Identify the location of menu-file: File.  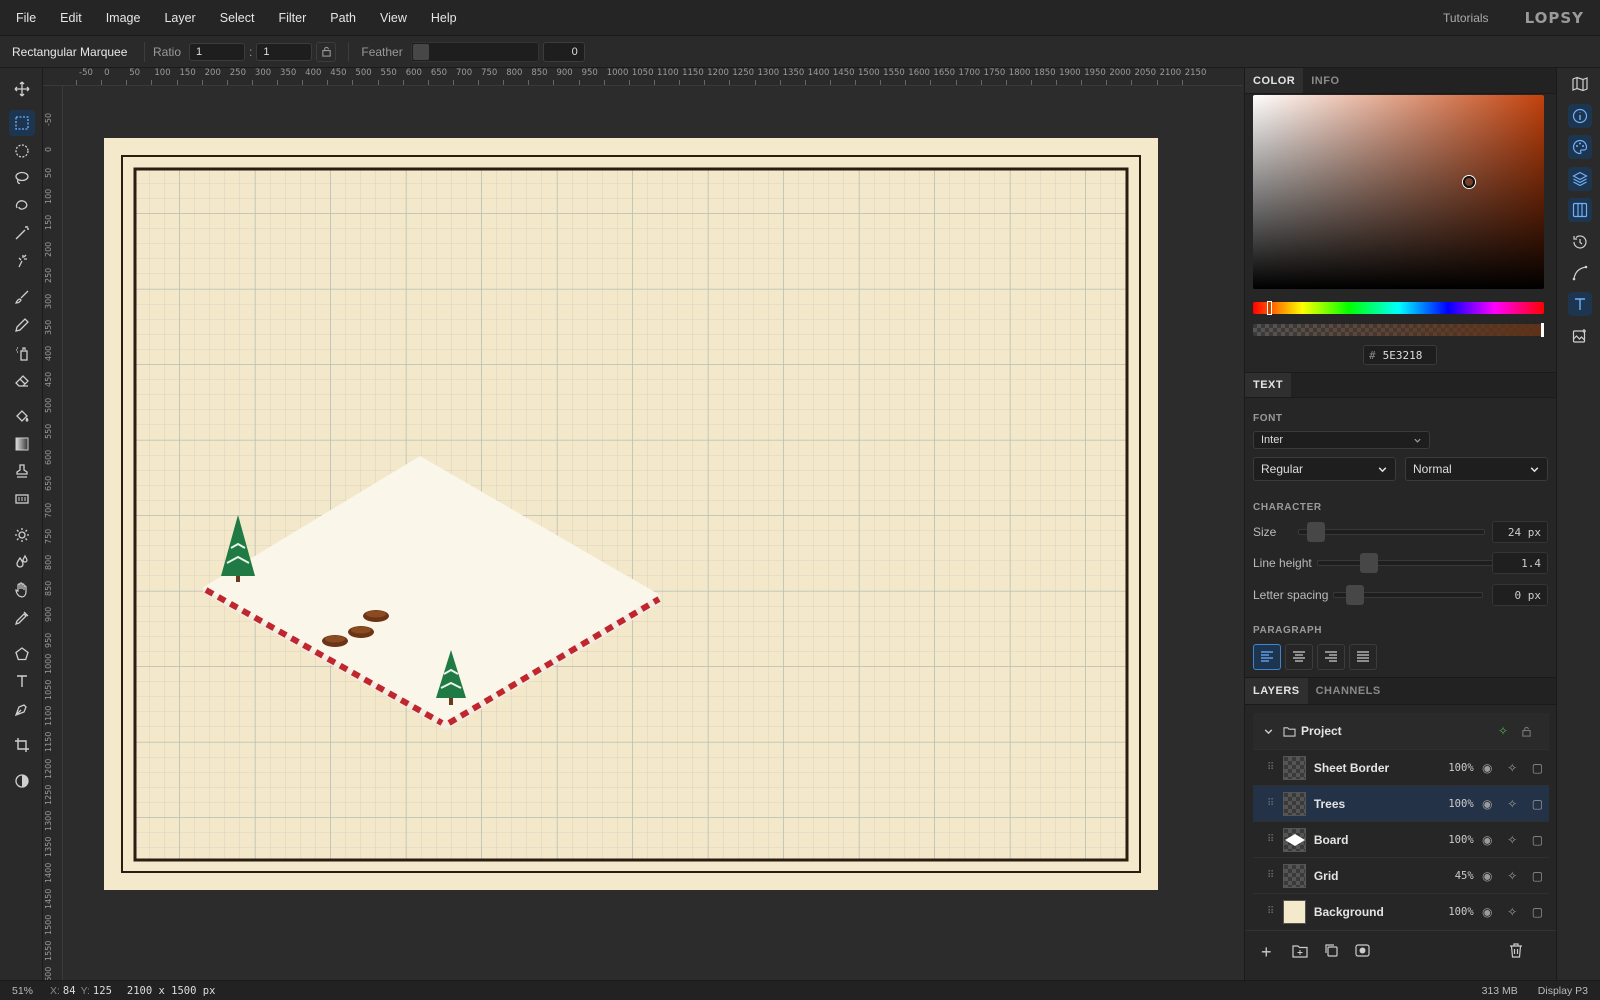
(26, 18).